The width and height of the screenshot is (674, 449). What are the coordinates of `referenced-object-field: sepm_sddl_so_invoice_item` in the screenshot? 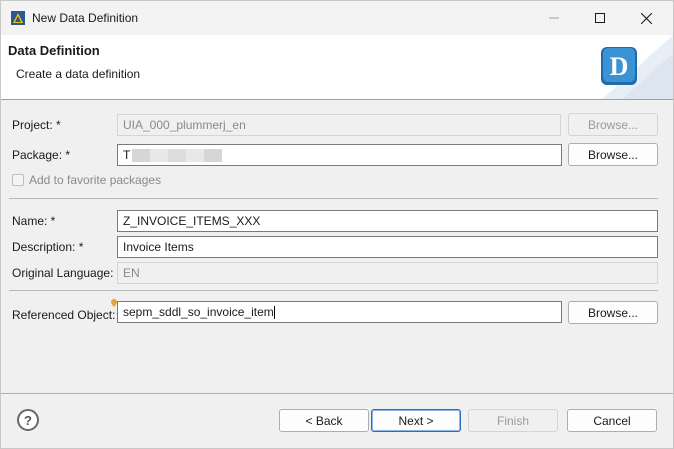 It's located at (339, 312).